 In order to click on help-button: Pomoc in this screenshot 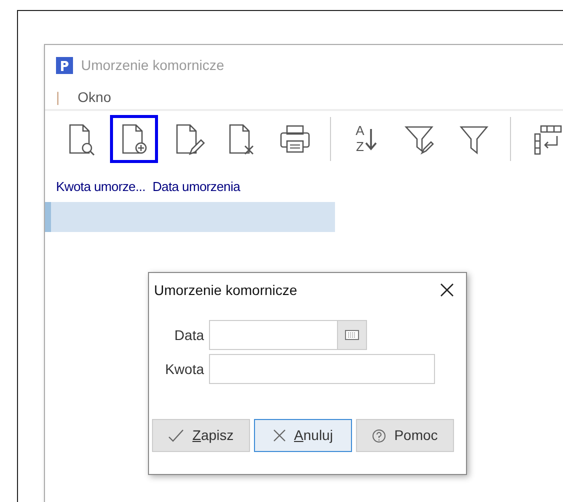, I will do `click(405, 435)`.